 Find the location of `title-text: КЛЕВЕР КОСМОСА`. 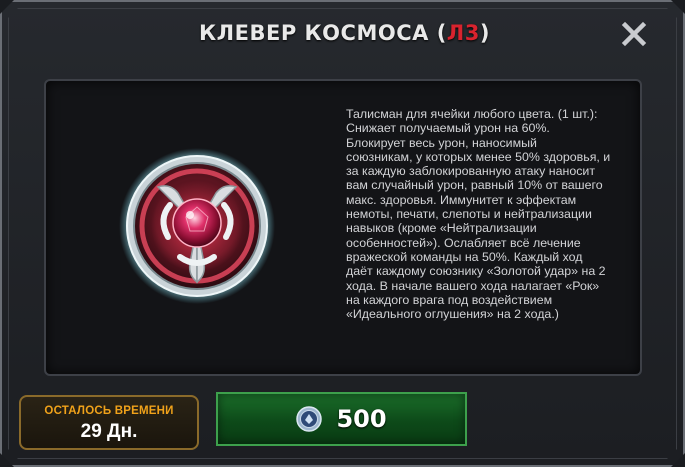

title-text: КЛЕВЕР КОСМОСА is located at coordinates (314, 33).